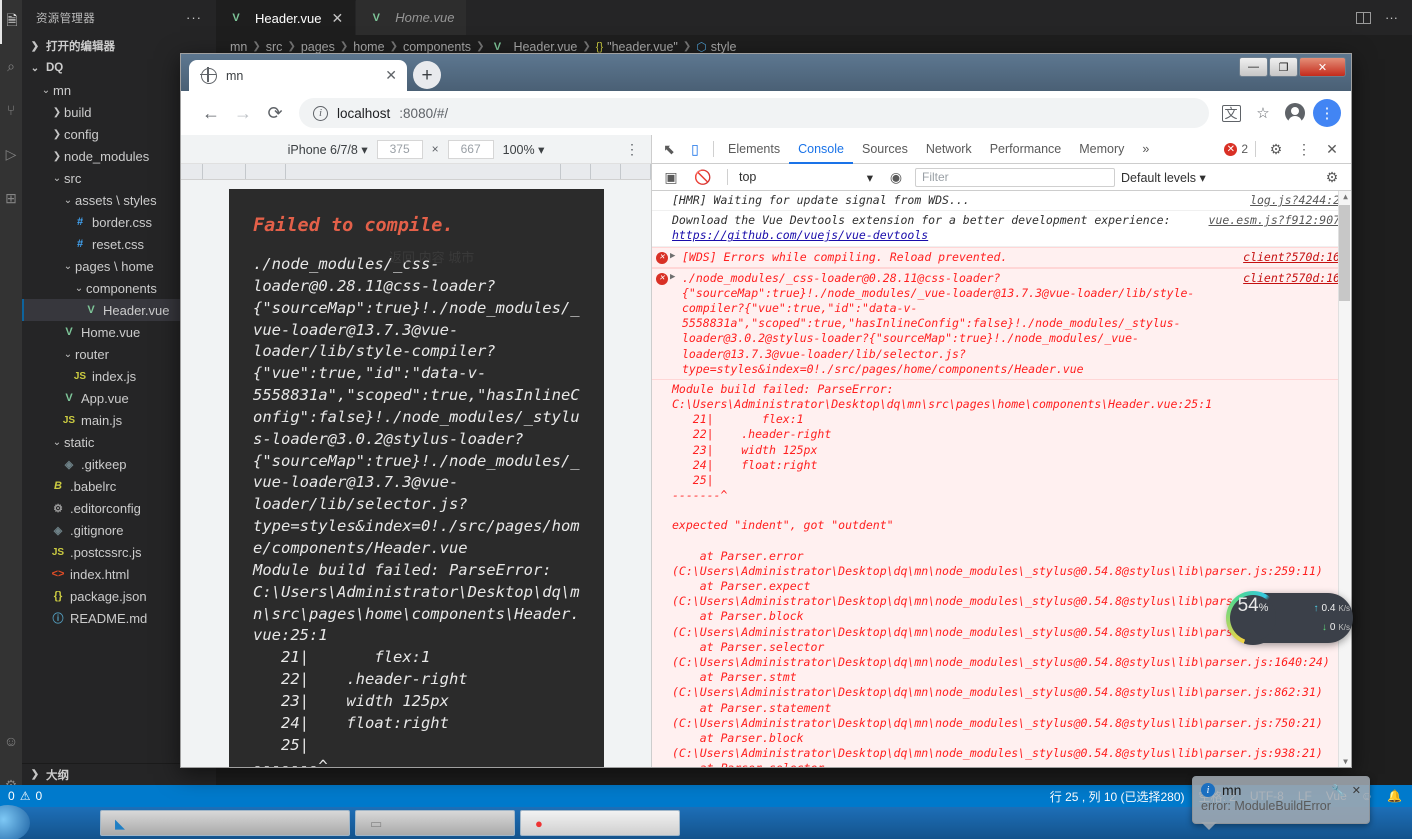 The height and width of the screenshot is (839, 1412). What do you see at coordinates (427, 75) in the screenshot?
I see `new-tab-button: +` at bounding box center [427, 75].